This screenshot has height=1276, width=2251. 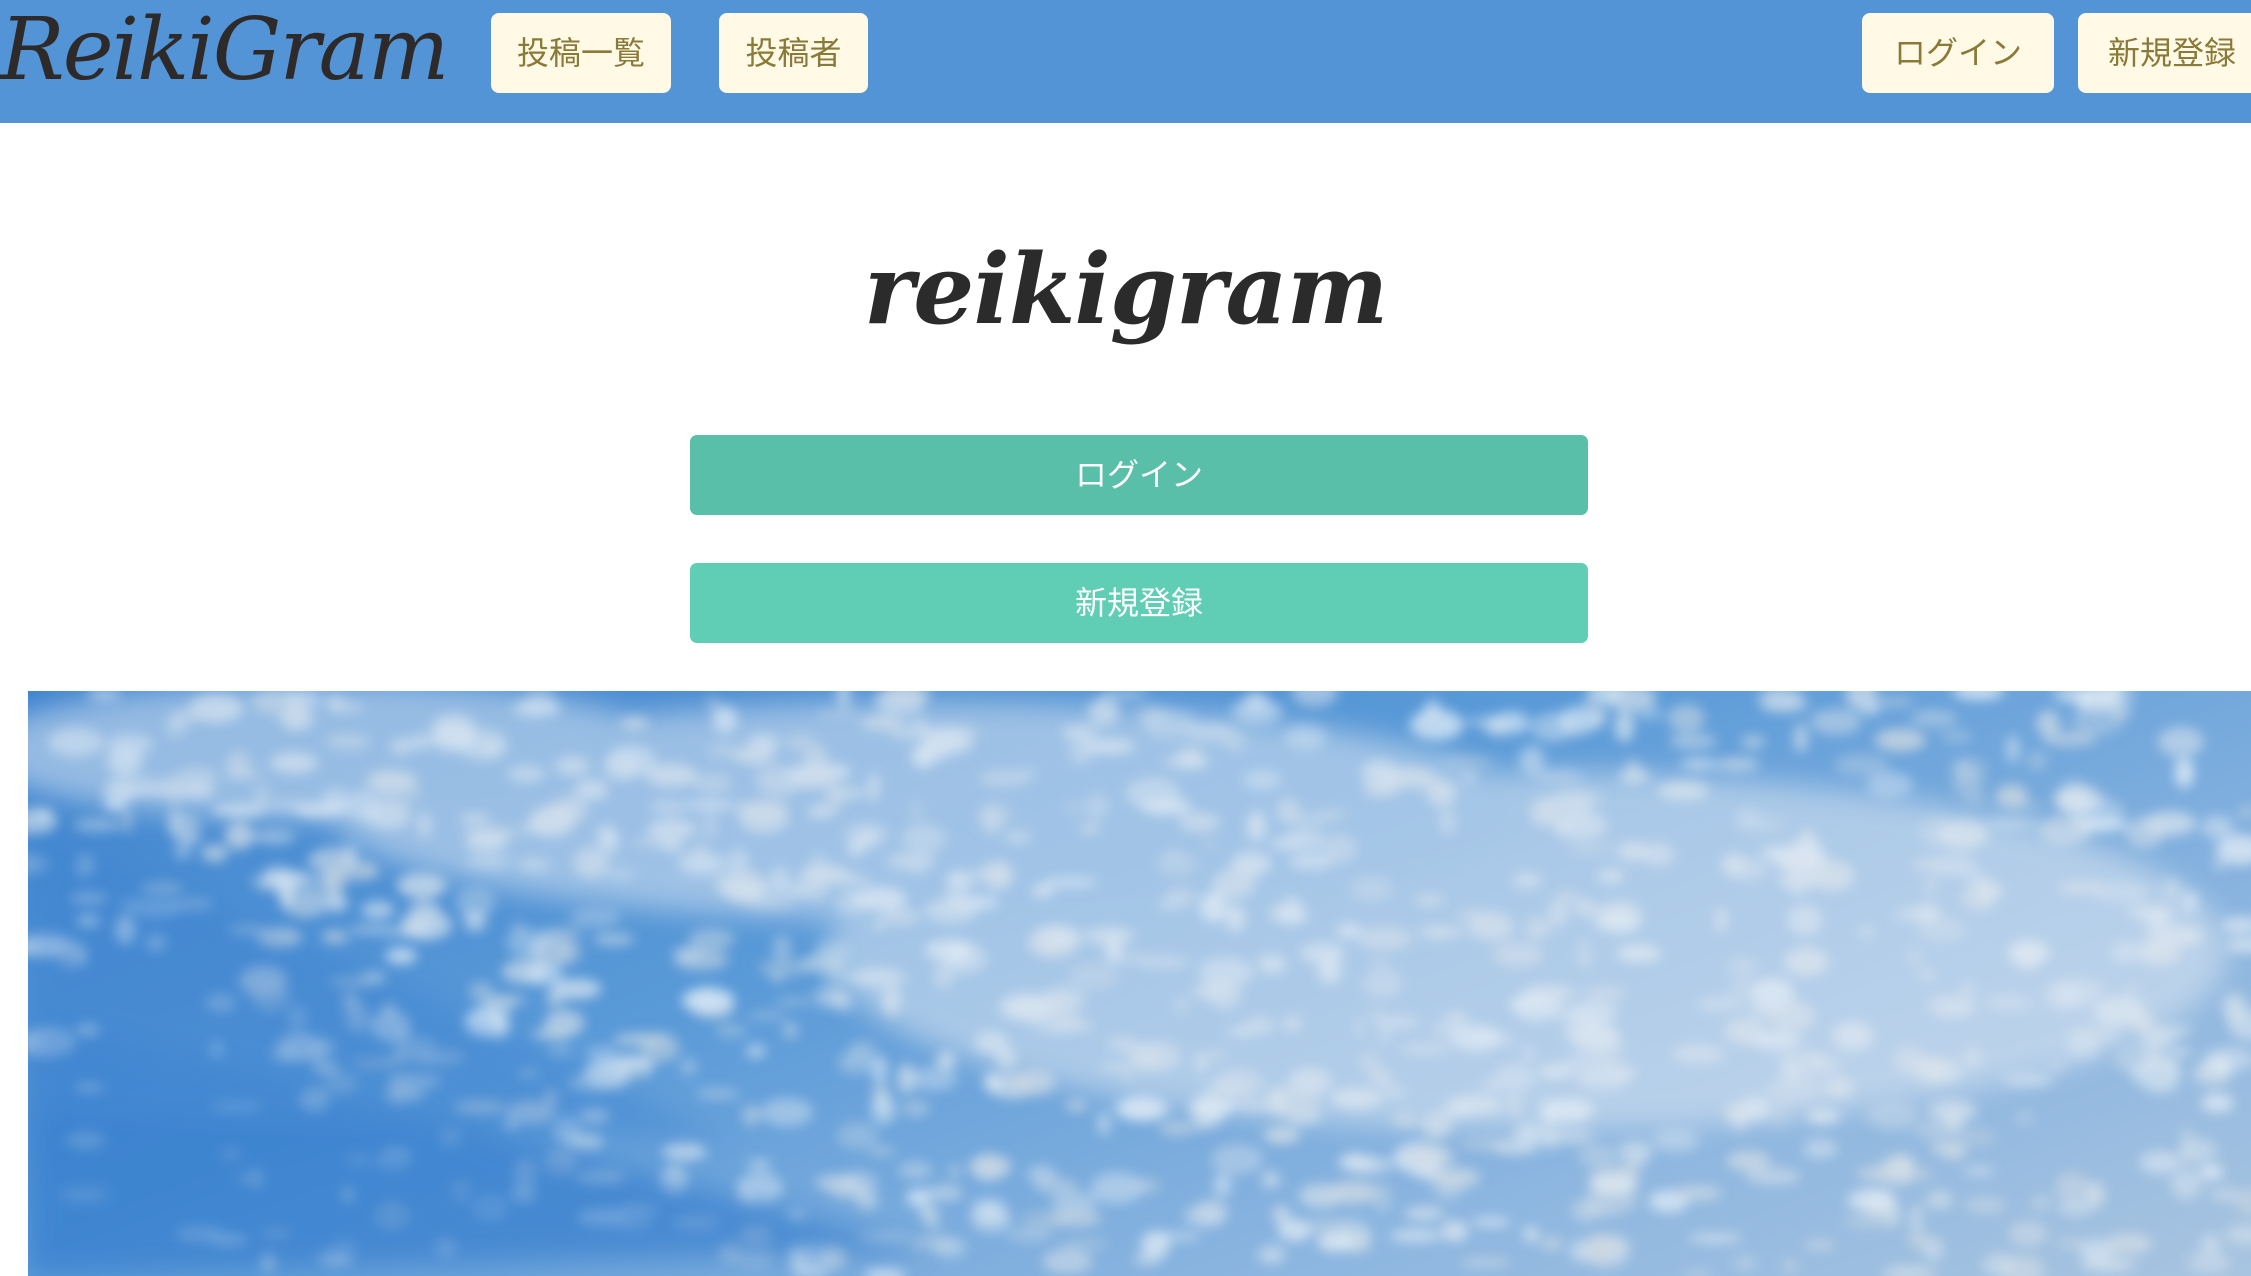 I want to click on login-button: ログイン, so click(x=1139, y=475).